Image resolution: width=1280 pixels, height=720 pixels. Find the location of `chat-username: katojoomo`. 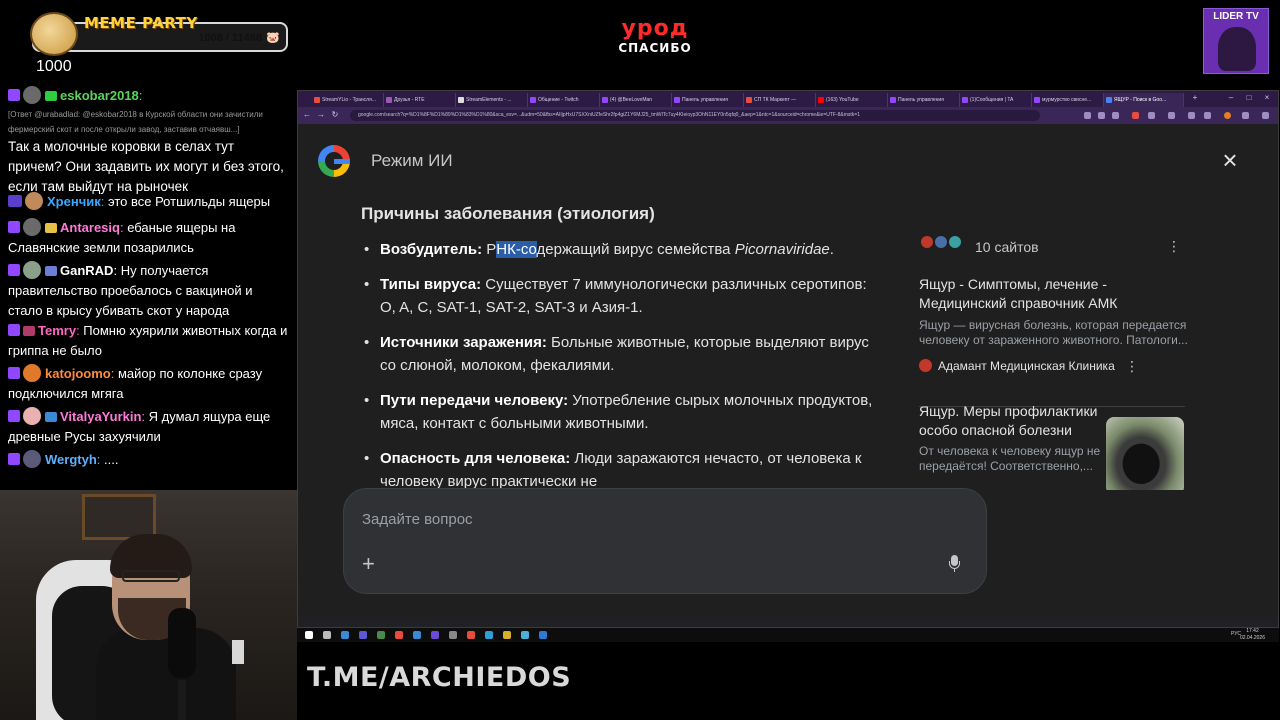

chat-username: katojoomo is located at coordinates (78, 373).